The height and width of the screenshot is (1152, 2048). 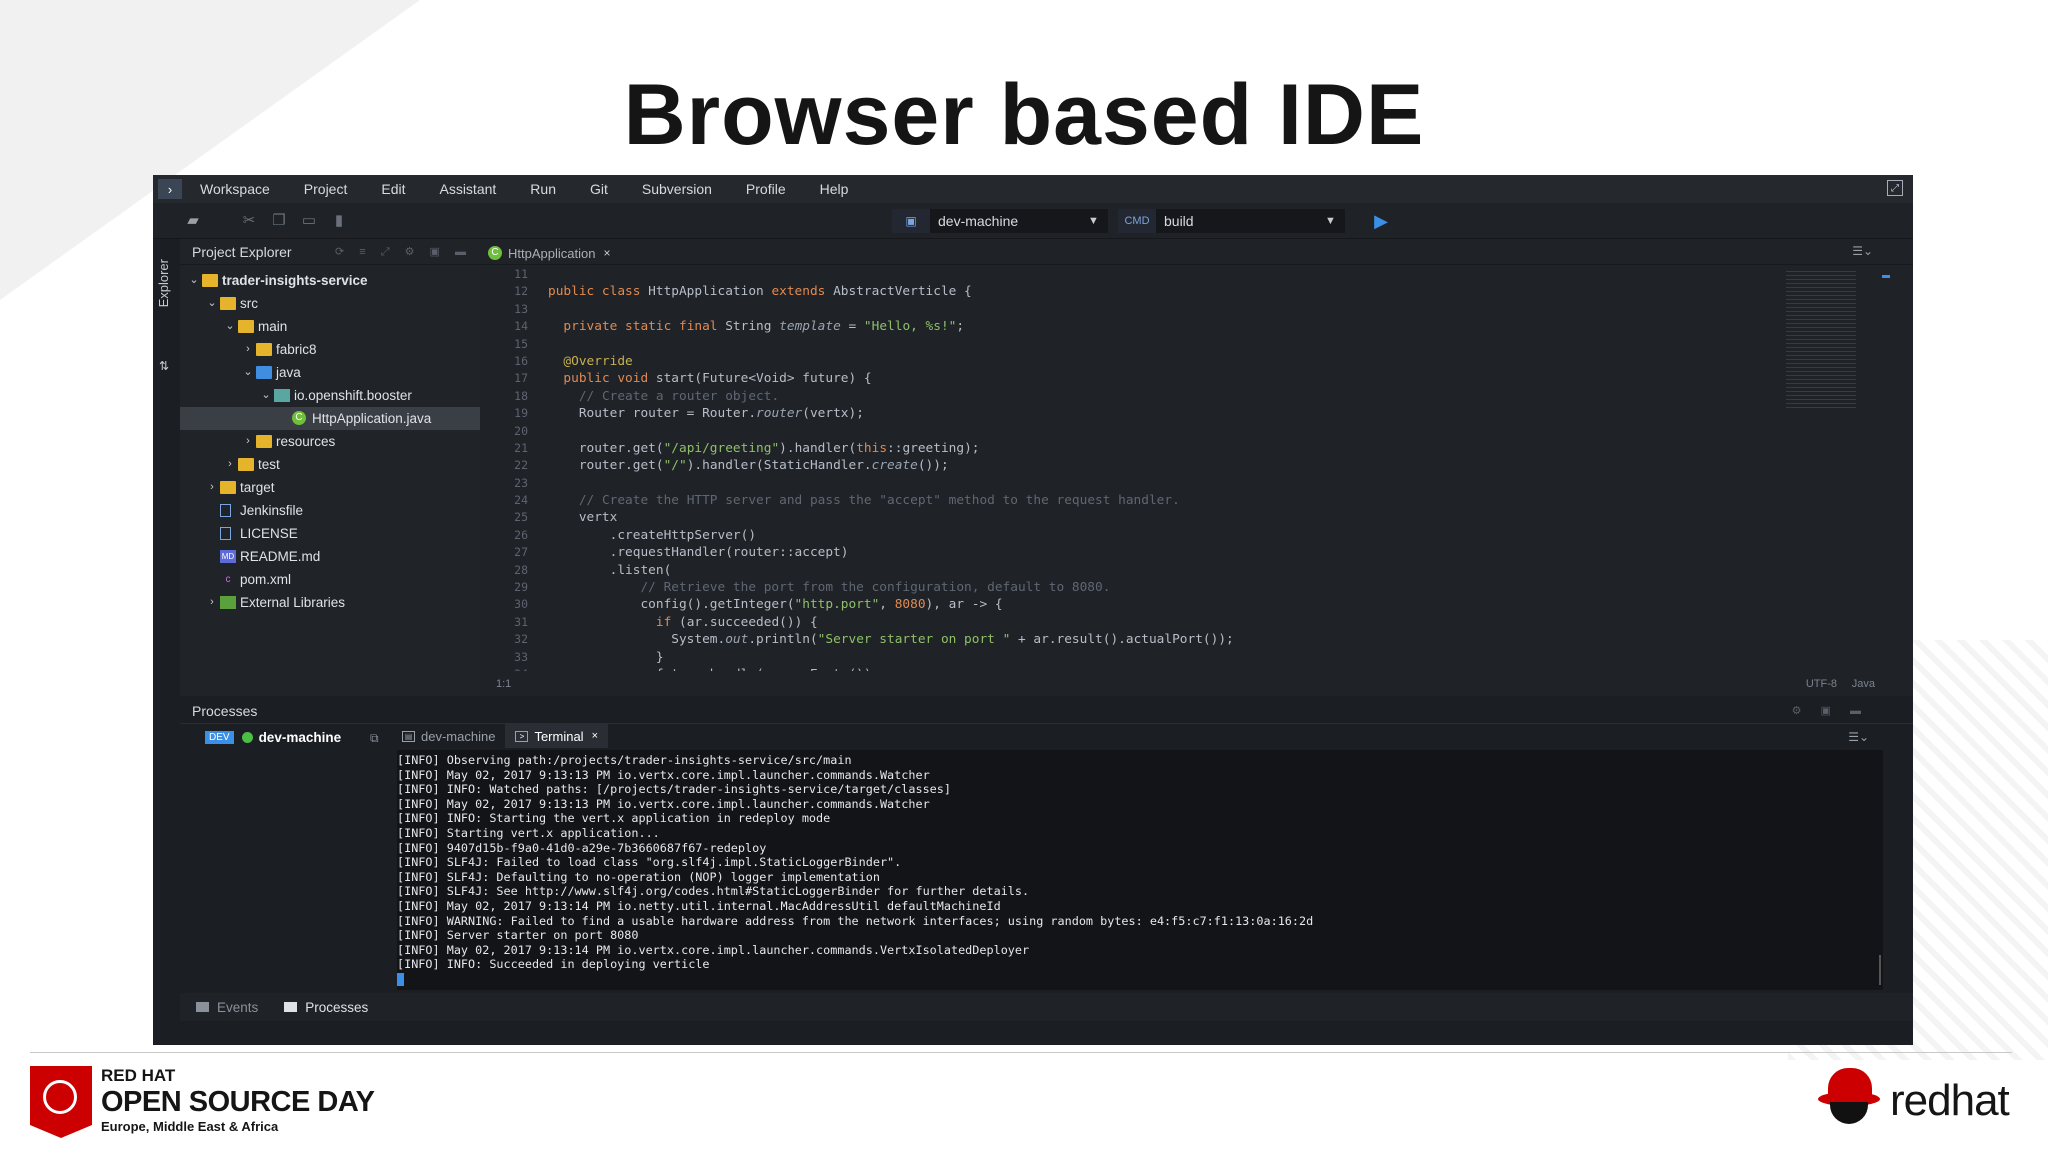 What do you see at coordinates (330, 487) in the screenshot?
I see `tree-item: › target` at bounding box center [330, 487].